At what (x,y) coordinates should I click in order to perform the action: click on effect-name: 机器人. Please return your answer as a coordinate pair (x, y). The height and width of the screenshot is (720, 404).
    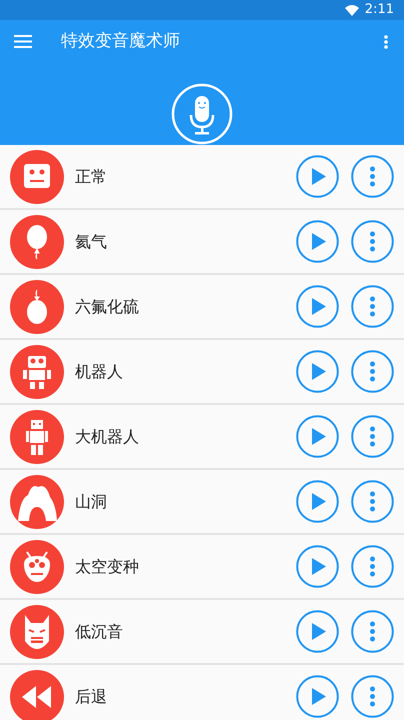
    Looking at the image, I should click on (99, 371).